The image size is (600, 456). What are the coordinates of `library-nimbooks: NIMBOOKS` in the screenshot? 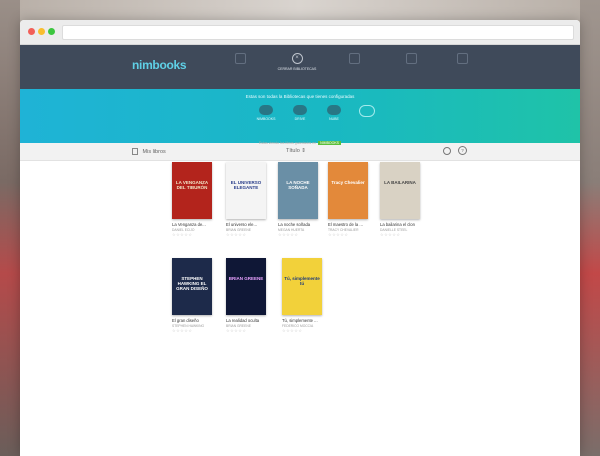 It's located at (266, 113).